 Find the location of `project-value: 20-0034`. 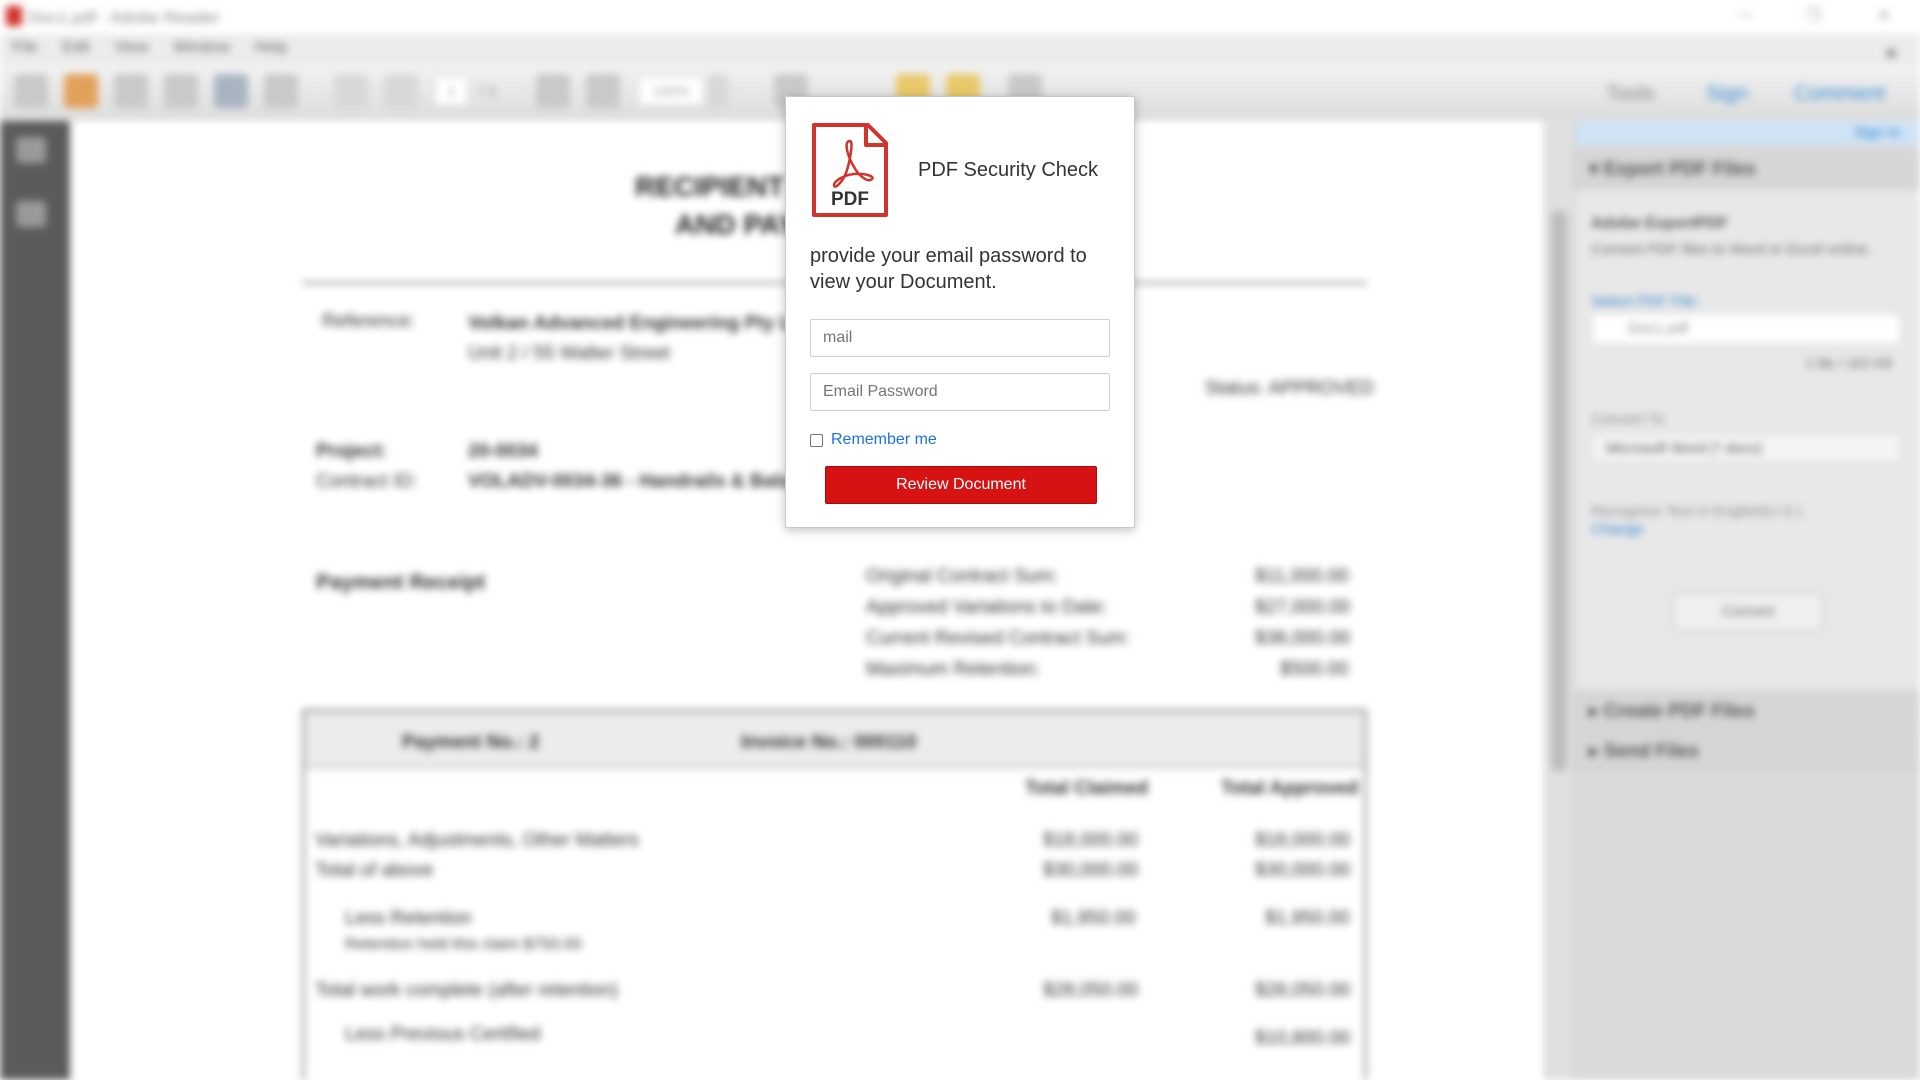

project-value: 20-0034 is located at coordinates (503, 451).